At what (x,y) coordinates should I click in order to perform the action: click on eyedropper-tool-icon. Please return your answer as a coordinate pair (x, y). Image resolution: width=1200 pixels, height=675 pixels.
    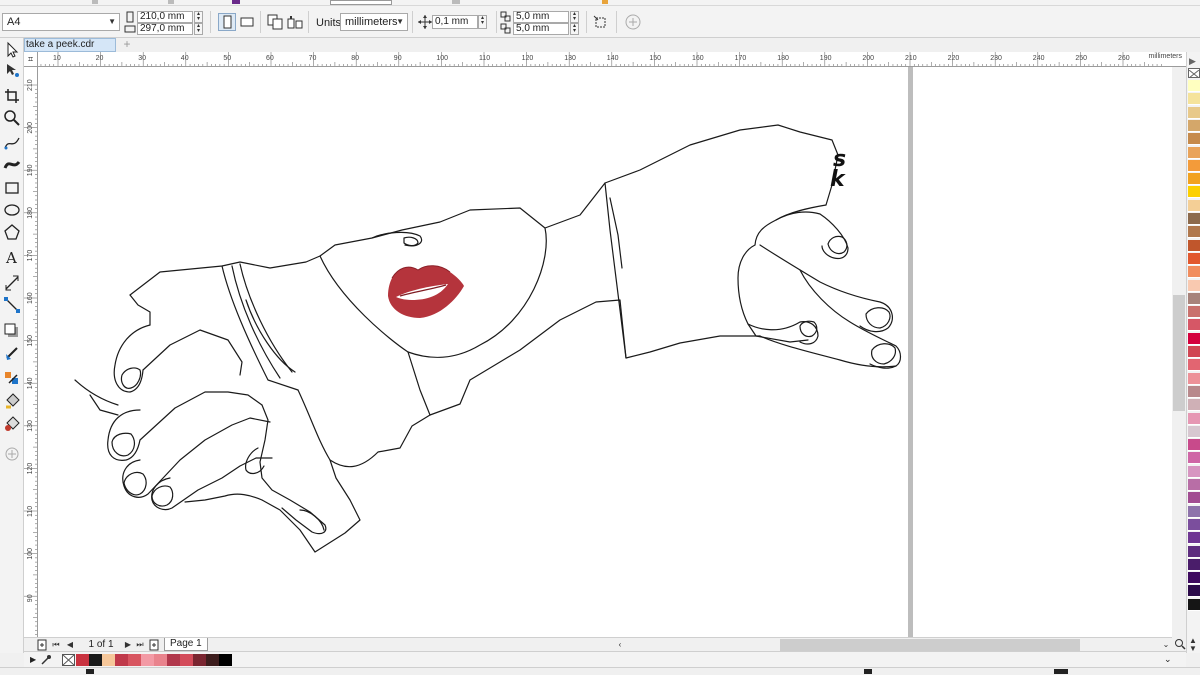
    Looking at the image, I should click on (12, 378).